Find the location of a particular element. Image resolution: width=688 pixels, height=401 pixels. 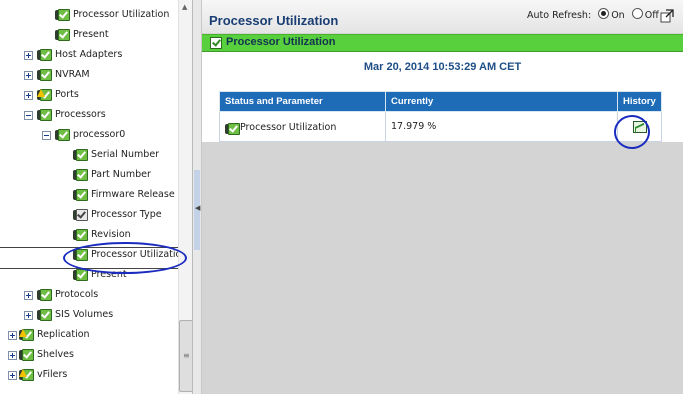

table-row: Processor Utilization 17.979 % is located at coordinates (440, 126).